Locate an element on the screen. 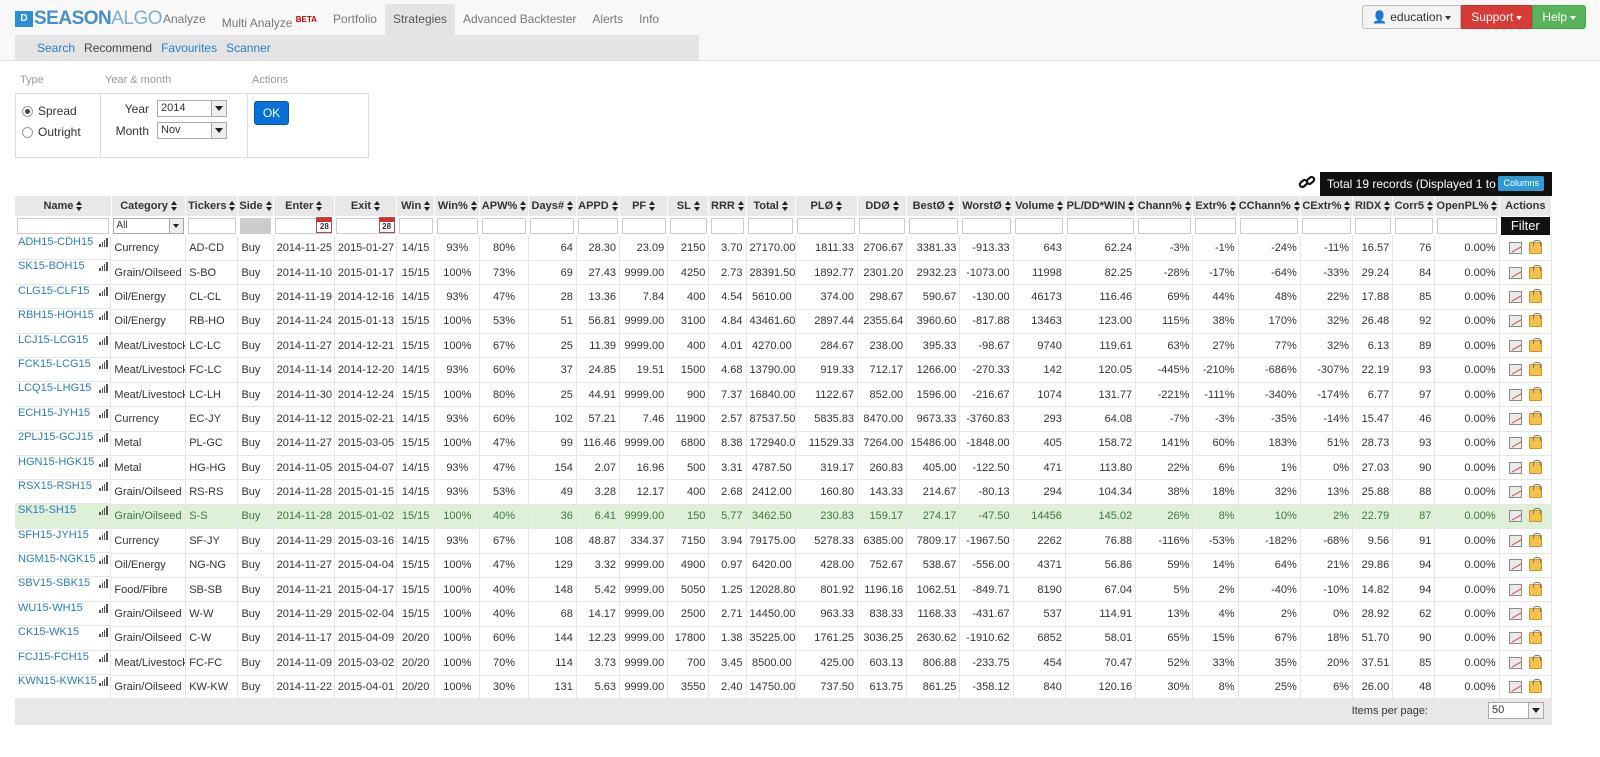 The height and width of the screenshot is (757, 1600). strategy-link: CK15-WK15 is located at coordinates (48, 637).